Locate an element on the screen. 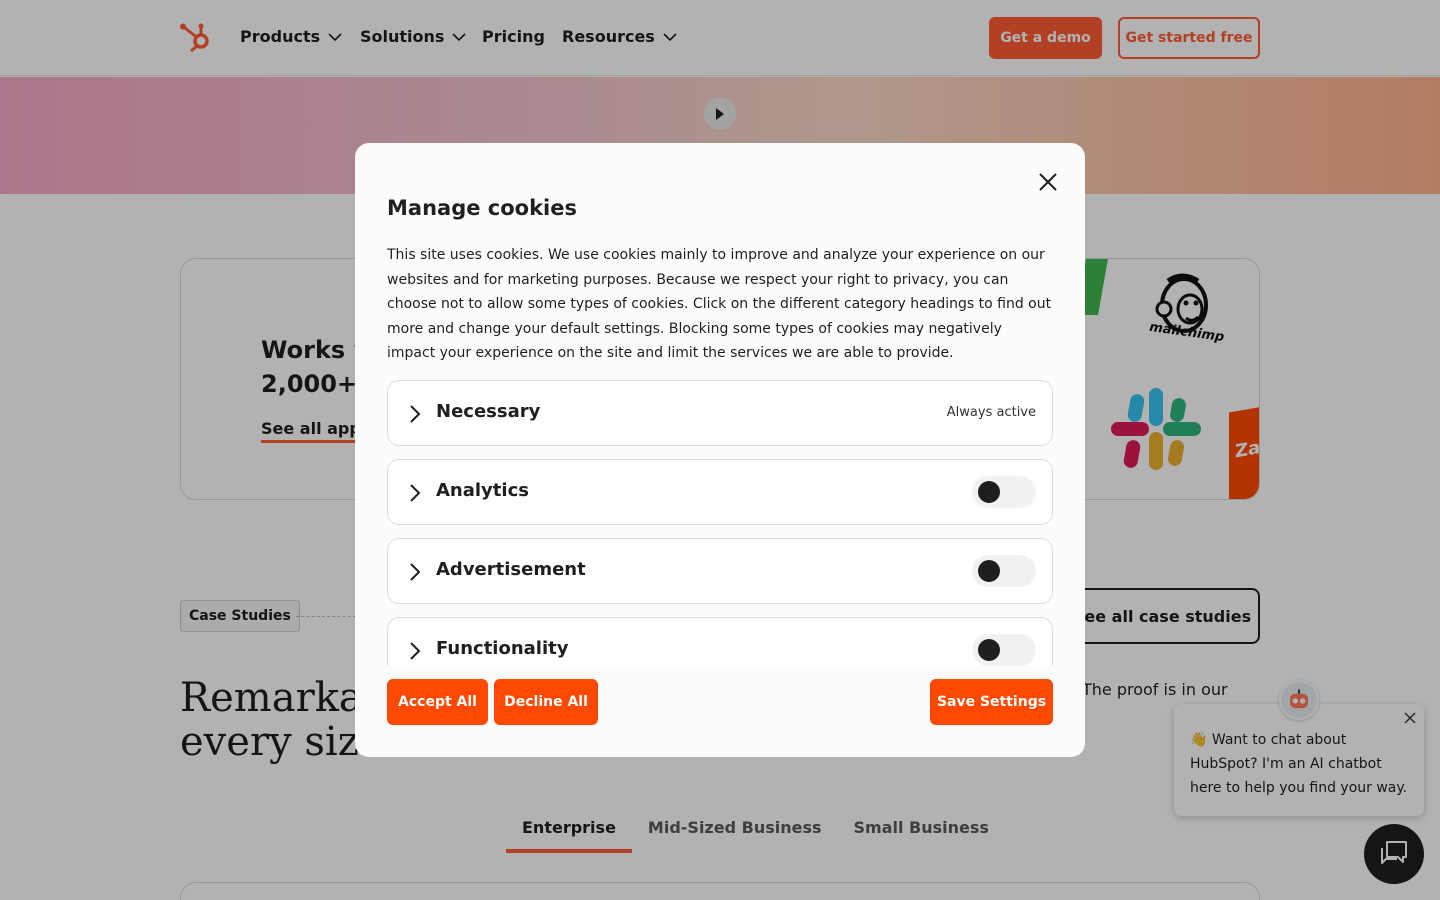 The height and width of the screenshot is (900, 1440). category-necessary: Necessary Always active is located at coordinates (720, 413).